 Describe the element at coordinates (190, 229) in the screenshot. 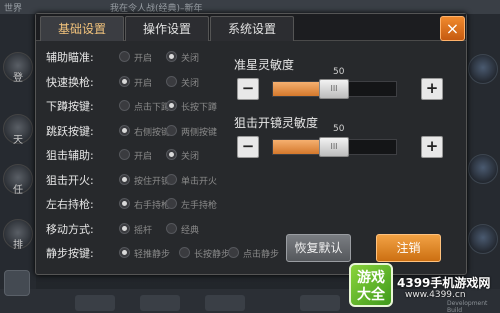

I see `radio-option-label: 经典` at that location.